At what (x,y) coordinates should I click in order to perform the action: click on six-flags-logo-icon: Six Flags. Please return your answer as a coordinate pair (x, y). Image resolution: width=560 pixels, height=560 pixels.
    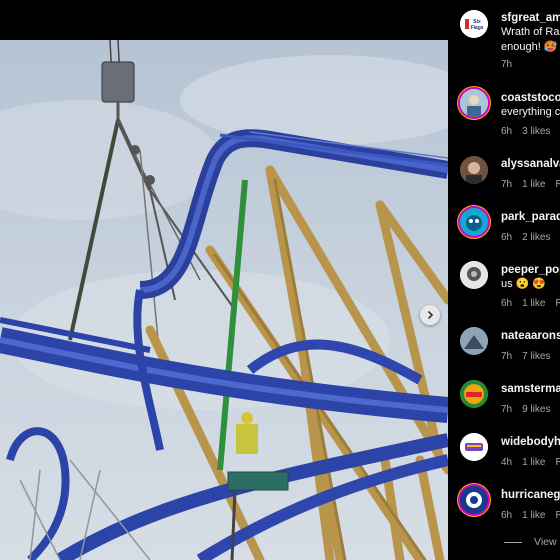
    Looking at the image, I should click on (474, 24).